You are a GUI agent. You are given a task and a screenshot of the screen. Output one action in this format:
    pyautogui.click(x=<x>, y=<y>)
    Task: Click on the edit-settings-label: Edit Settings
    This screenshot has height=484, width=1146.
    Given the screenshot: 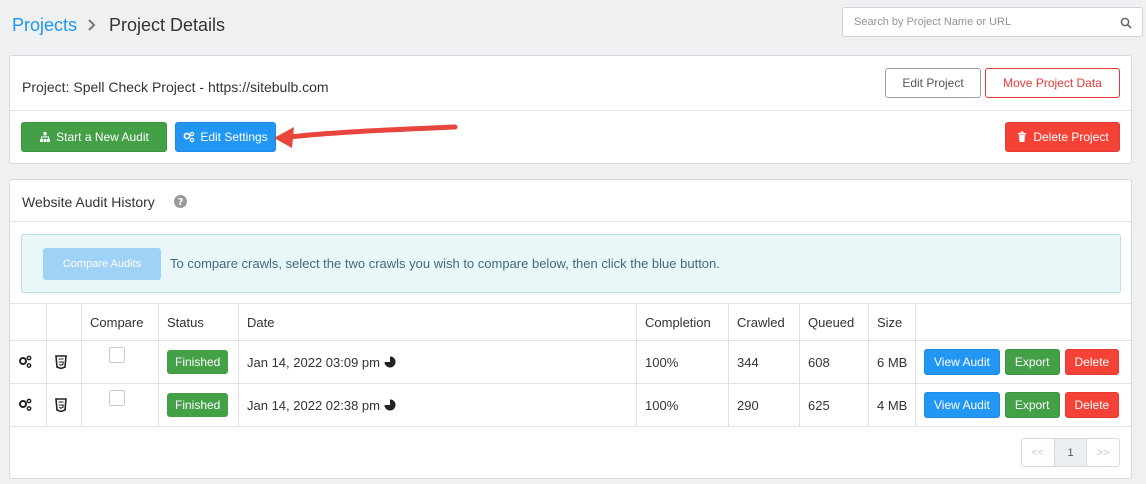 What is the action you would take?
    pyautogui.click(x=234, y=137)
    